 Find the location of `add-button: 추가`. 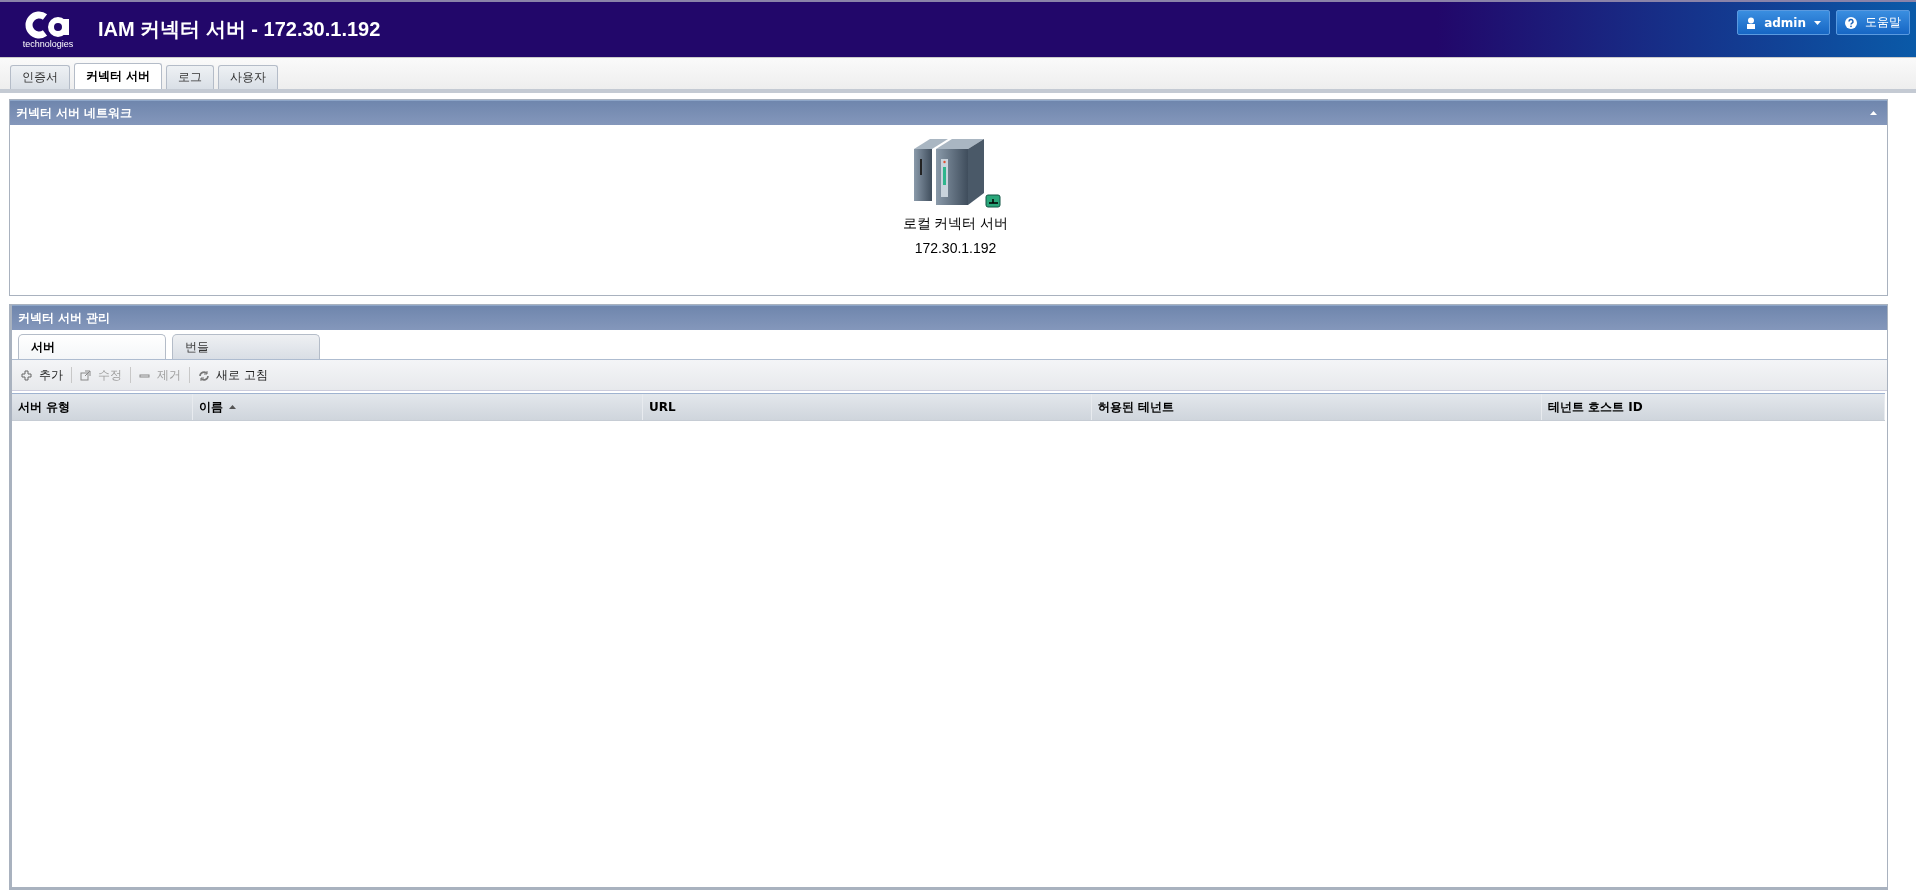

add-button: 추가 is located at coordinates (42, 375).